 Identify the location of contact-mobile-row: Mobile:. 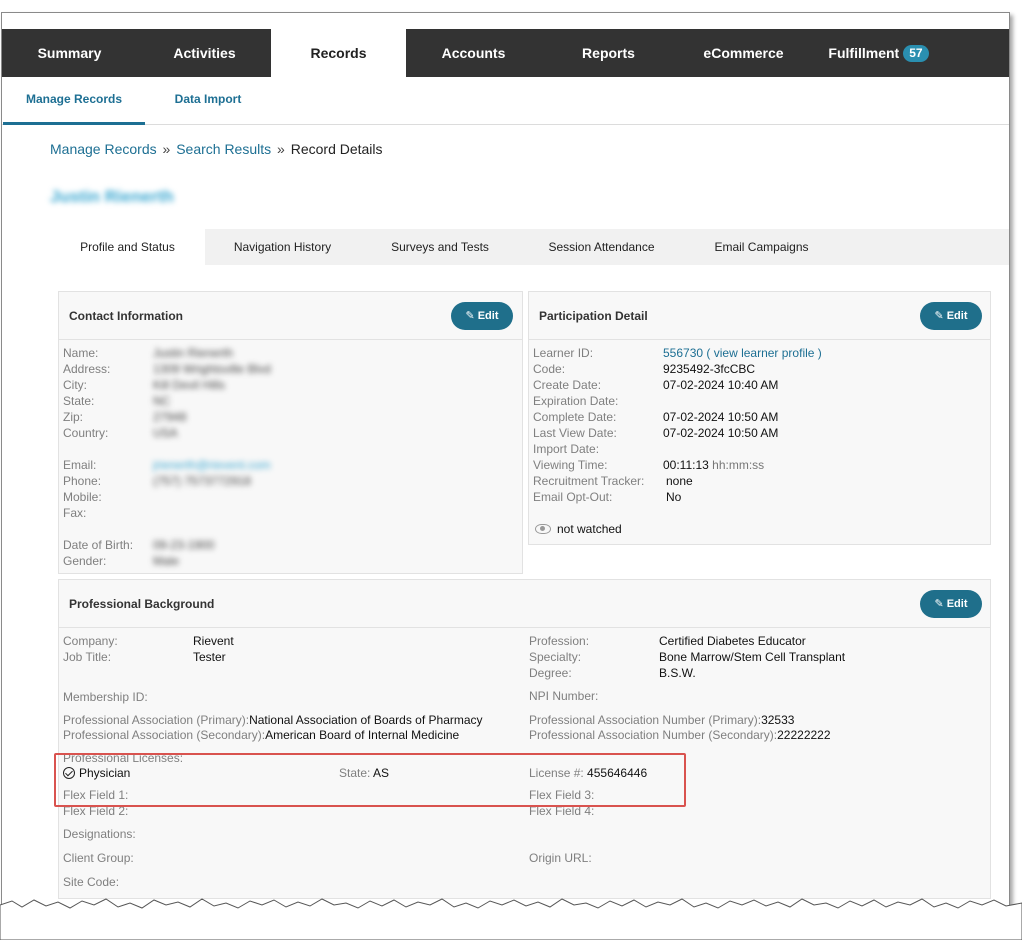
(82, 497).